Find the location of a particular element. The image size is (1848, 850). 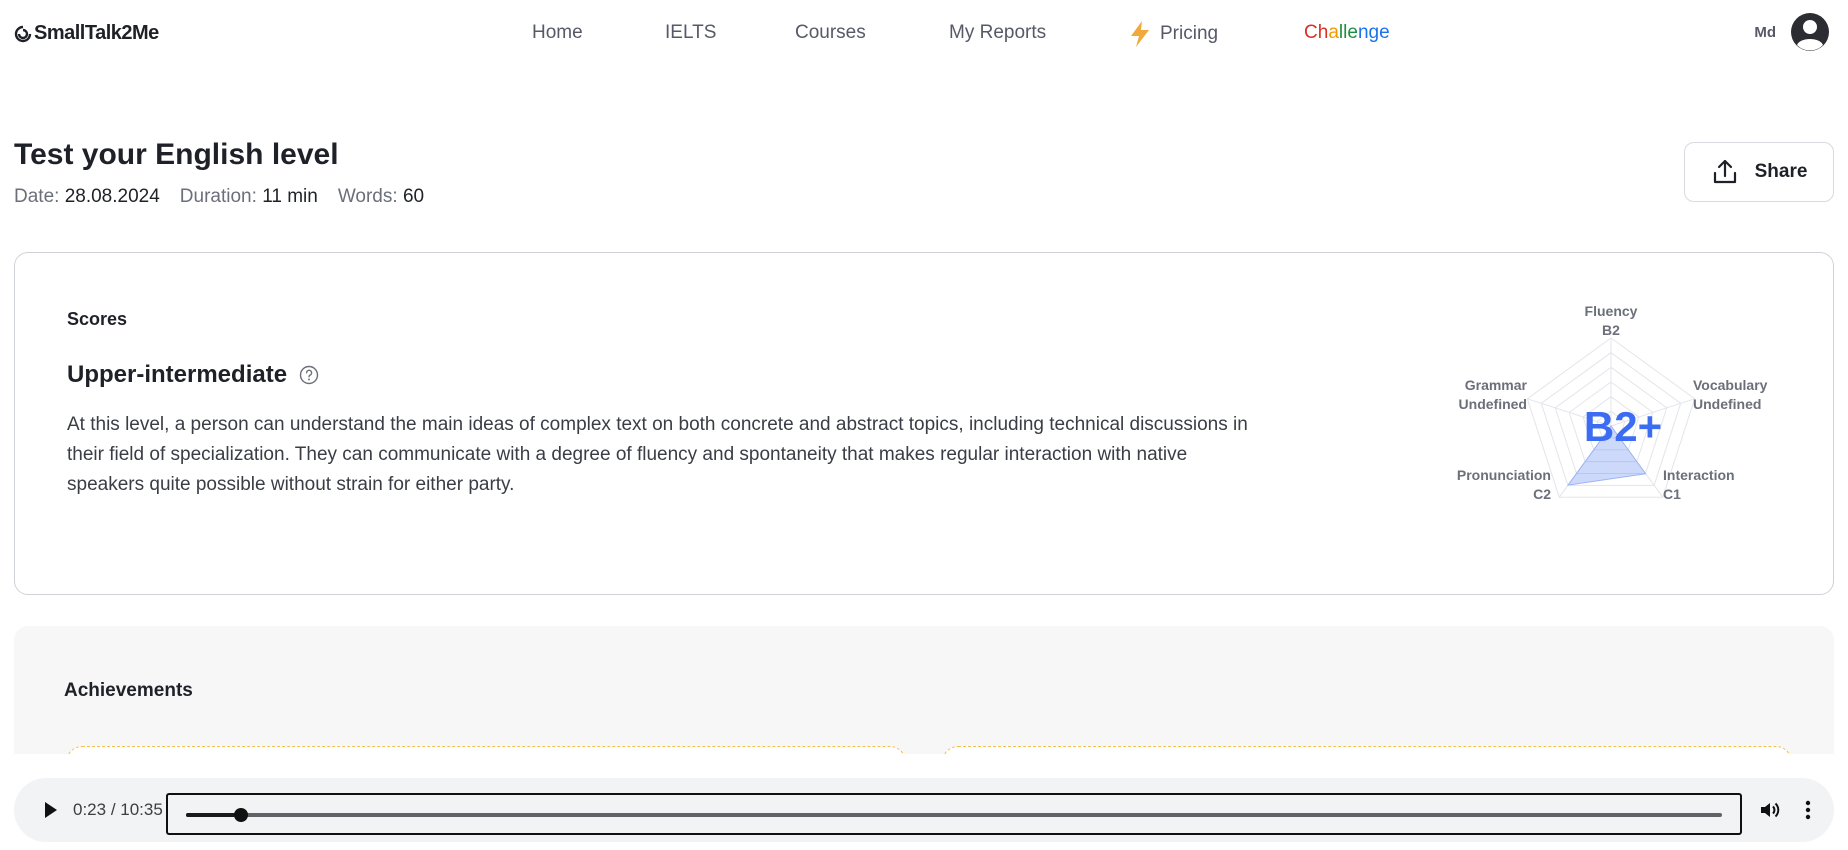

user-menu: Md is located at coordinates (1792, 32).